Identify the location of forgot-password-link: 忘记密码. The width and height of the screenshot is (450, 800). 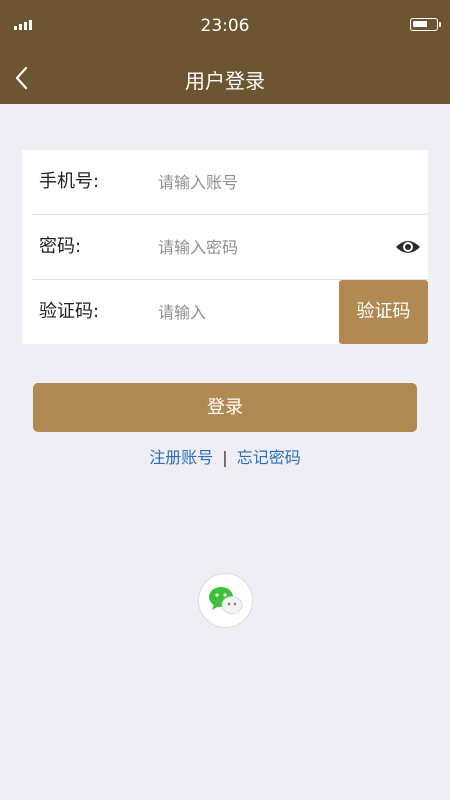
(269, 457).